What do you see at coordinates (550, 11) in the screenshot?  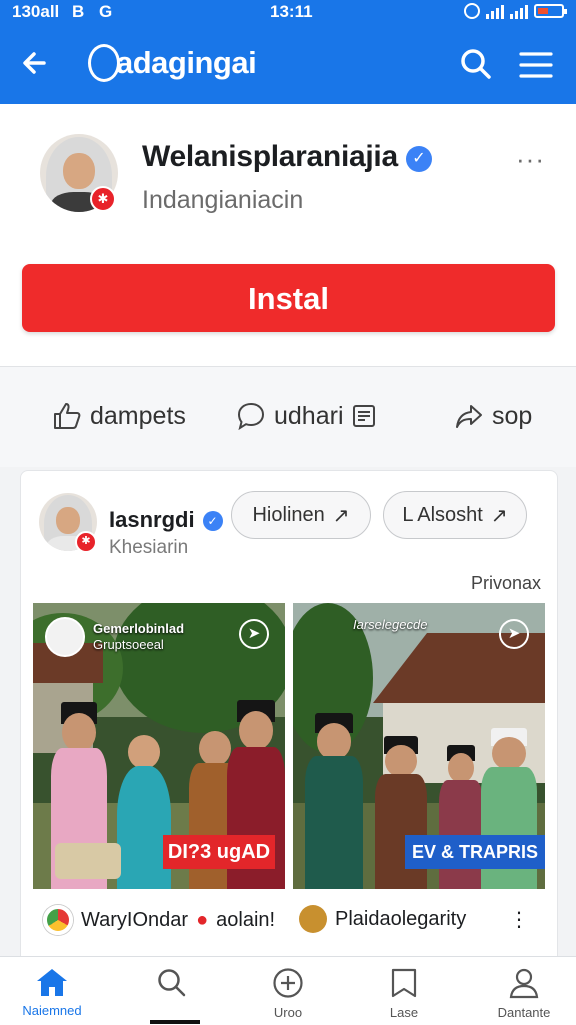 I see `battery-icon` at bounding box center [550, 11].